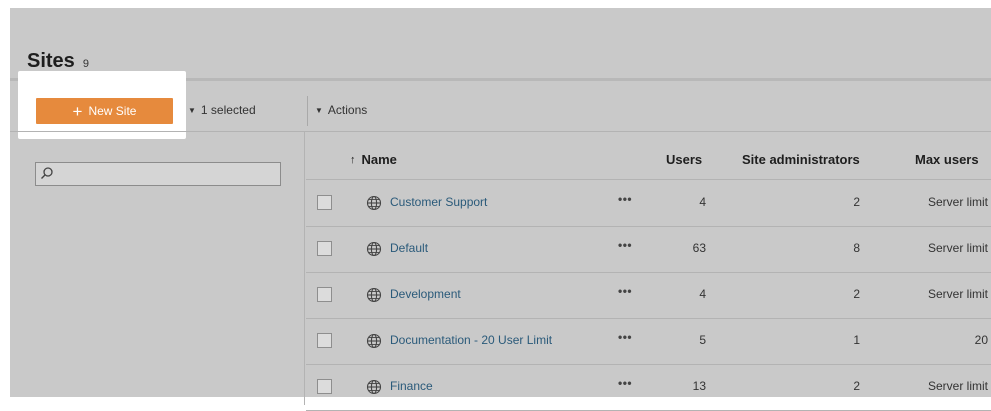 The width and height of the screenshot is (991, 411). Describe the element at coordinates (699, 386) in the screenshot. I see `users-cell: 13` at that location.